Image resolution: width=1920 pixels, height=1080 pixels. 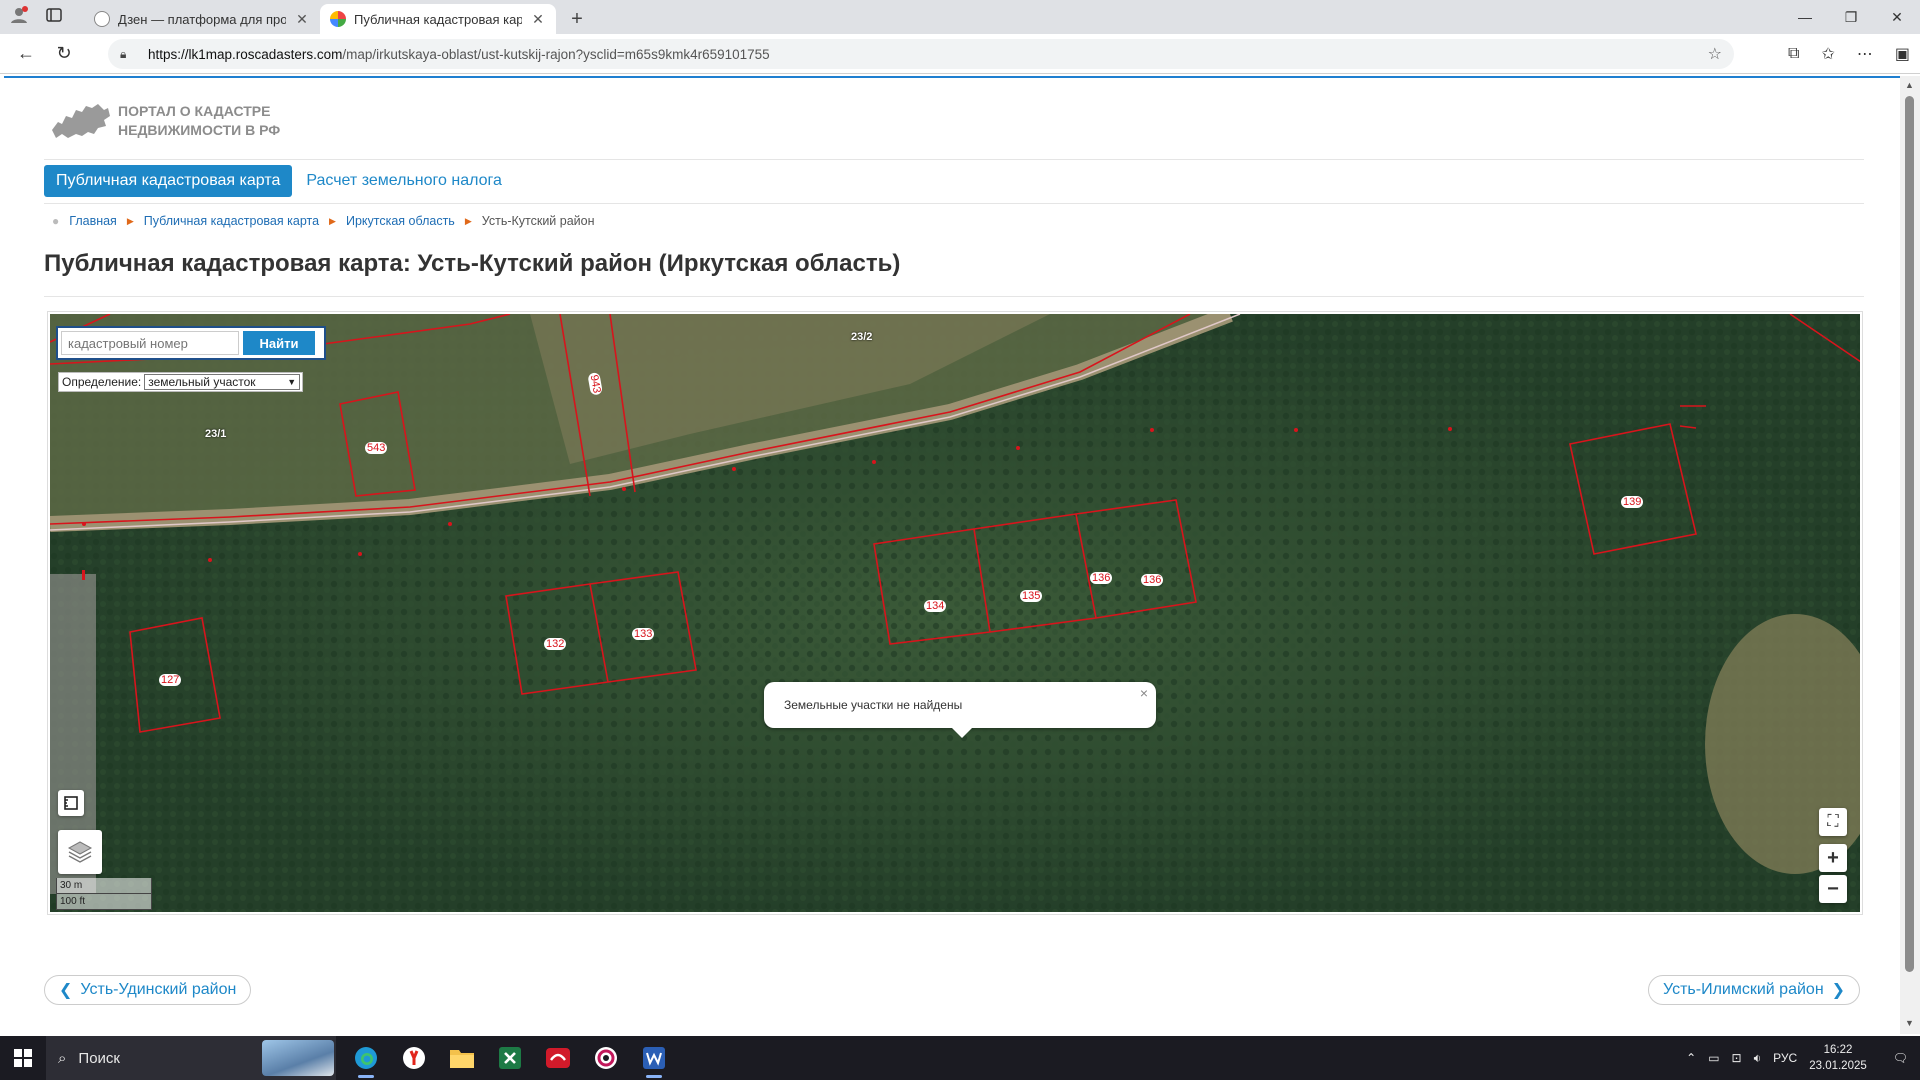 I want to click on favorites-icon: ✩, so click(x=1827, y=54).